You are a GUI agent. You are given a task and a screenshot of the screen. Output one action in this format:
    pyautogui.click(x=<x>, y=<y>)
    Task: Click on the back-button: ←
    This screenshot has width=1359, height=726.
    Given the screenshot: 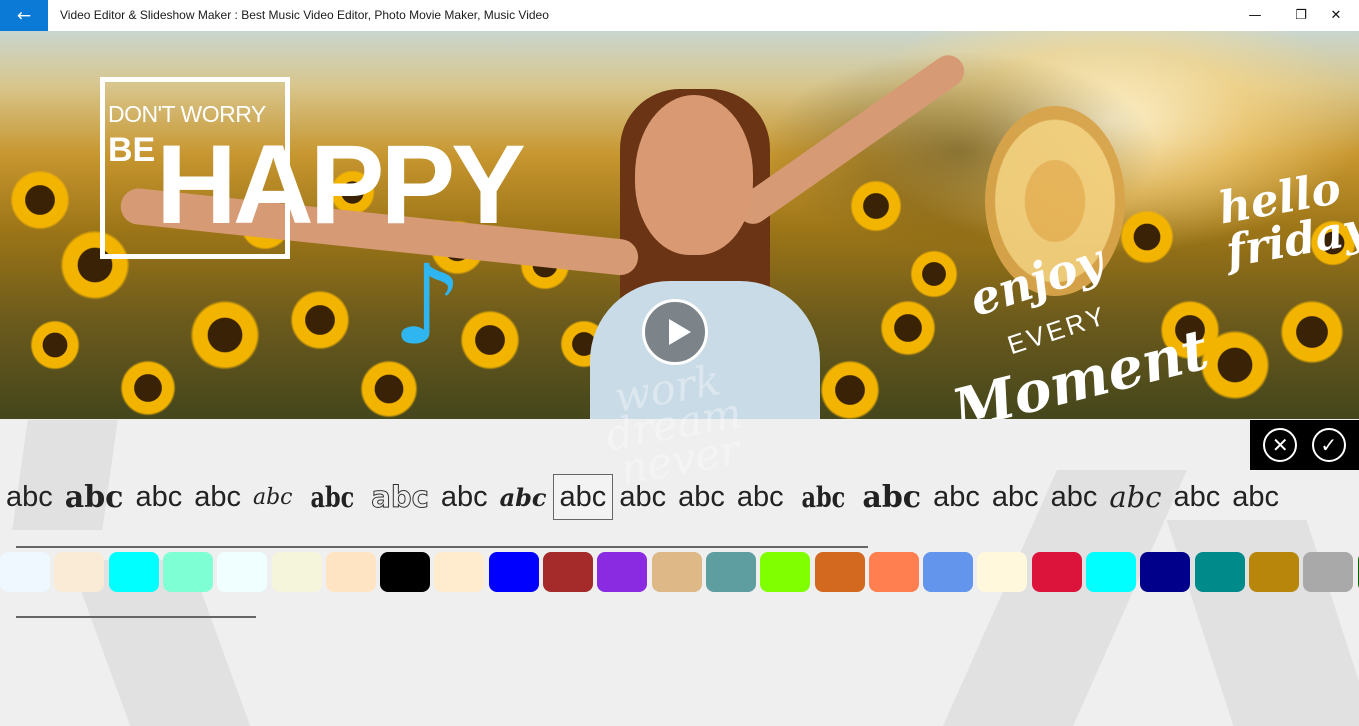 What is the action you would take?
    pyautogui.click(x=24, y=15)
    